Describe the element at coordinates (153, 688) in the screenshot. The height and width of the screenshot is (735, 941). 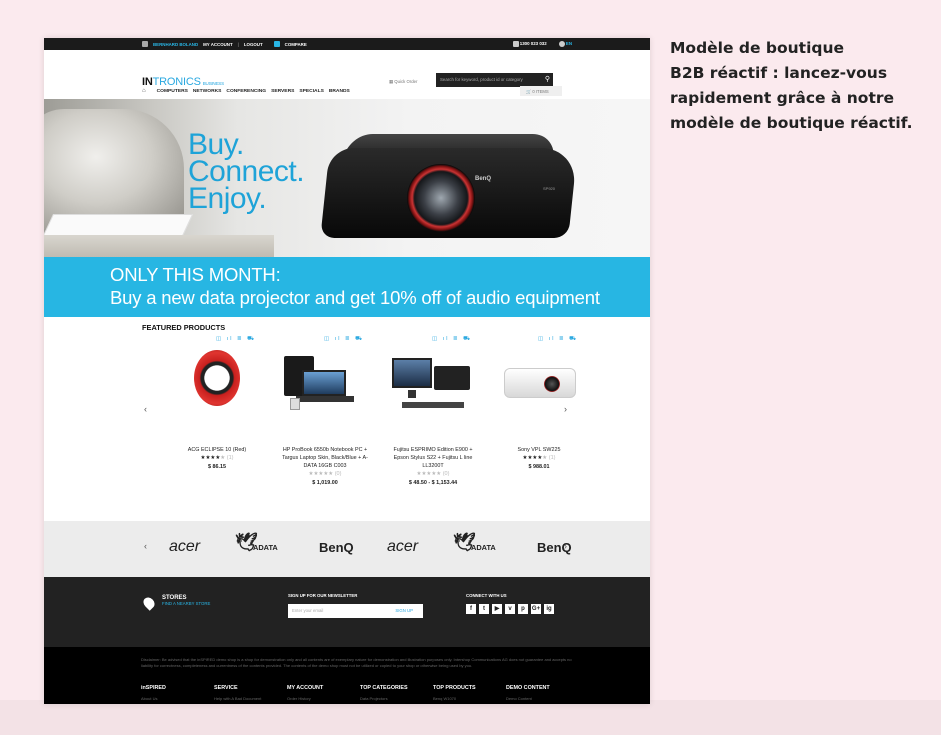
I see `footer-col-title: inSPIRED` at that location.